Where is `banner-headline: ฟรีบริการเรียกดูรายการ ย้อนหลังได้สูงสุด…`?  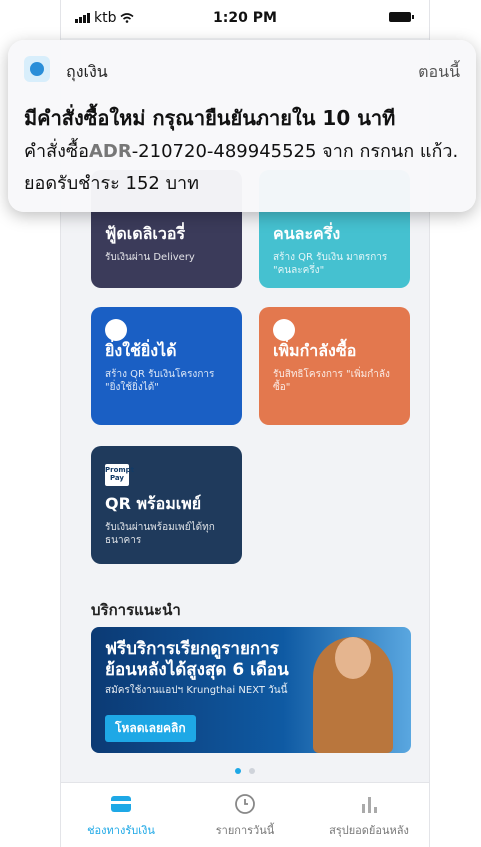
banner-headline: ฟรีบริการเรียกดูรายการ ย้อนหลังได้สูงสุด… is located at coordinates (197, 659).